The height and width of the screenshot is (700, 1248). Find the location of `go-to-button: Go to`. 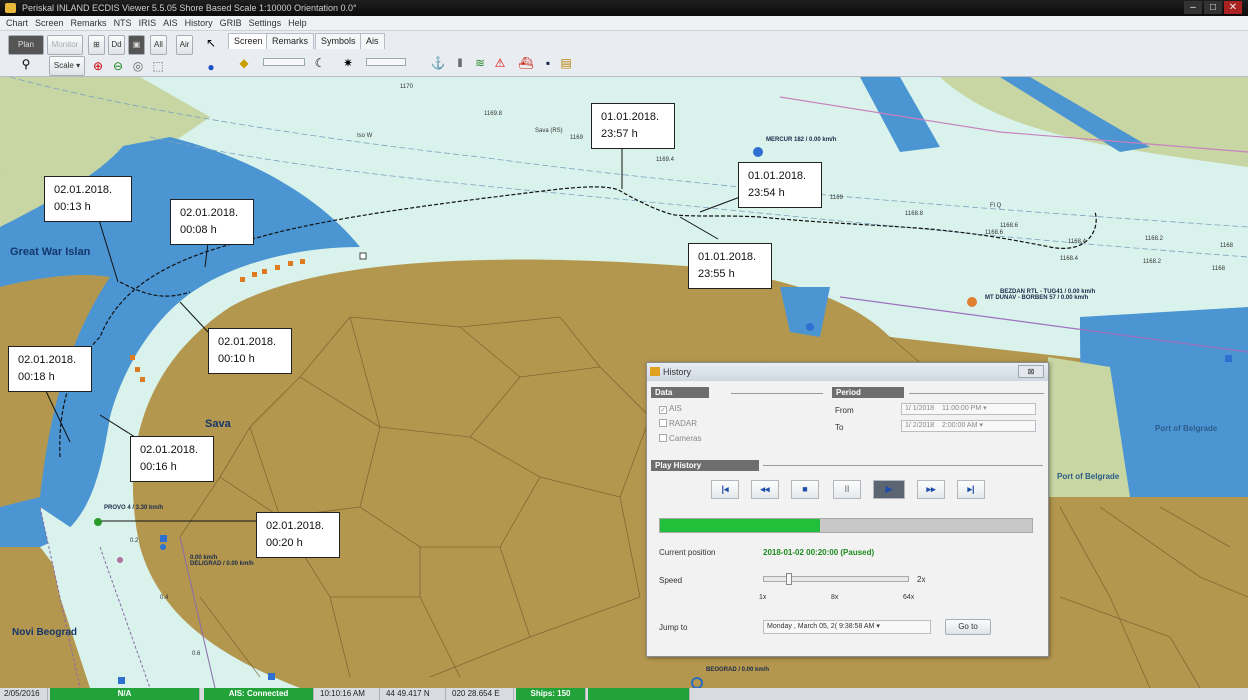

go-to-button: Go to is located at coordinates (968, 627).